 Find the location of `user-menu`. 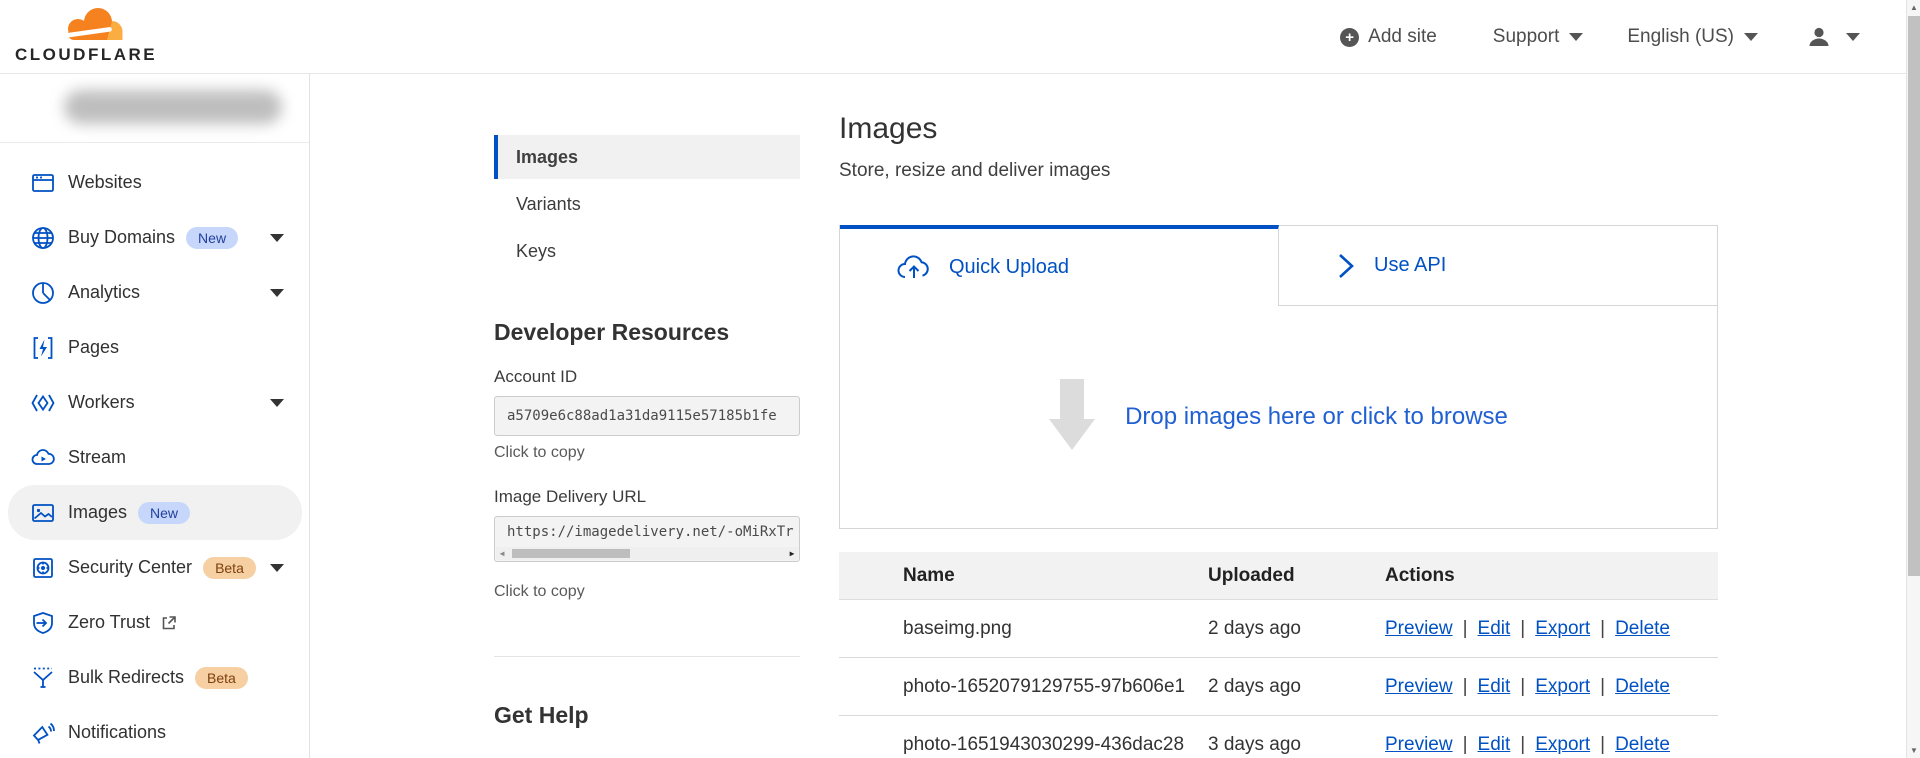

user-menu is located at coordinates (1833, 37).